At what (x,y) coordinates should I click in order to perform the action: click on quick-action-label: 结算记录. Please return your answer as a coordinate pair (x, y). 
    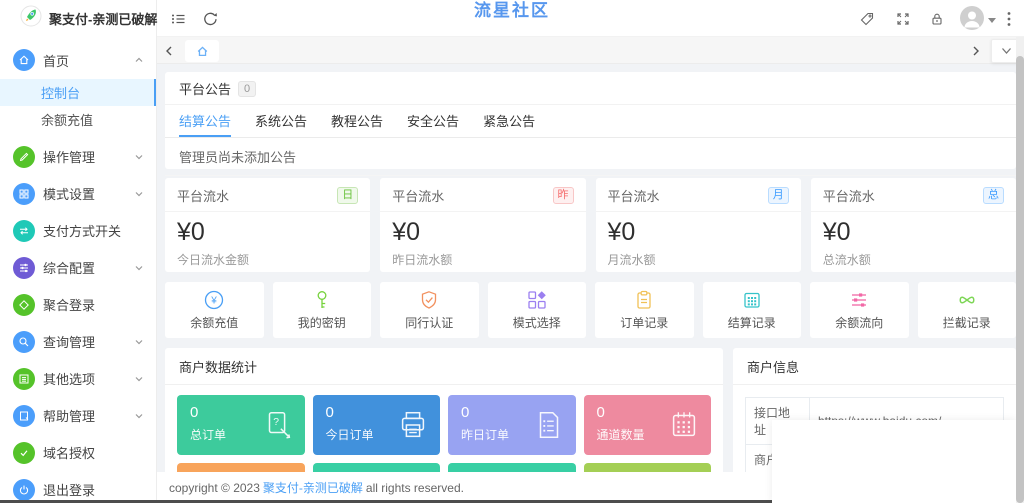
    Looking at the image, I should click on (751, 323).